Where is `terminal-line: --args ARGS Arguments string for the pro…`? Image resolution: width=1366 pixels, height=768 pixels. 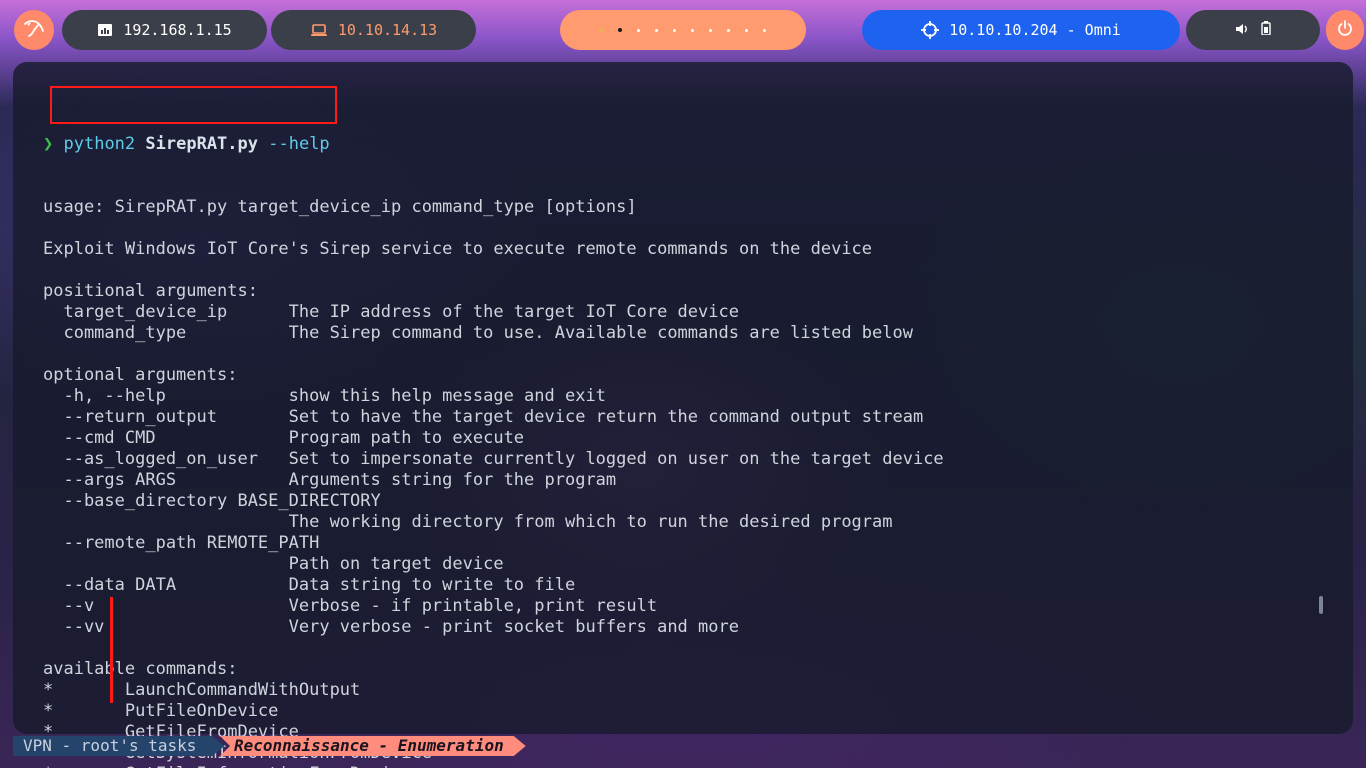 terminal-line: --args ARGS Arguments string for the pro… is located at coordinates (330, 480).